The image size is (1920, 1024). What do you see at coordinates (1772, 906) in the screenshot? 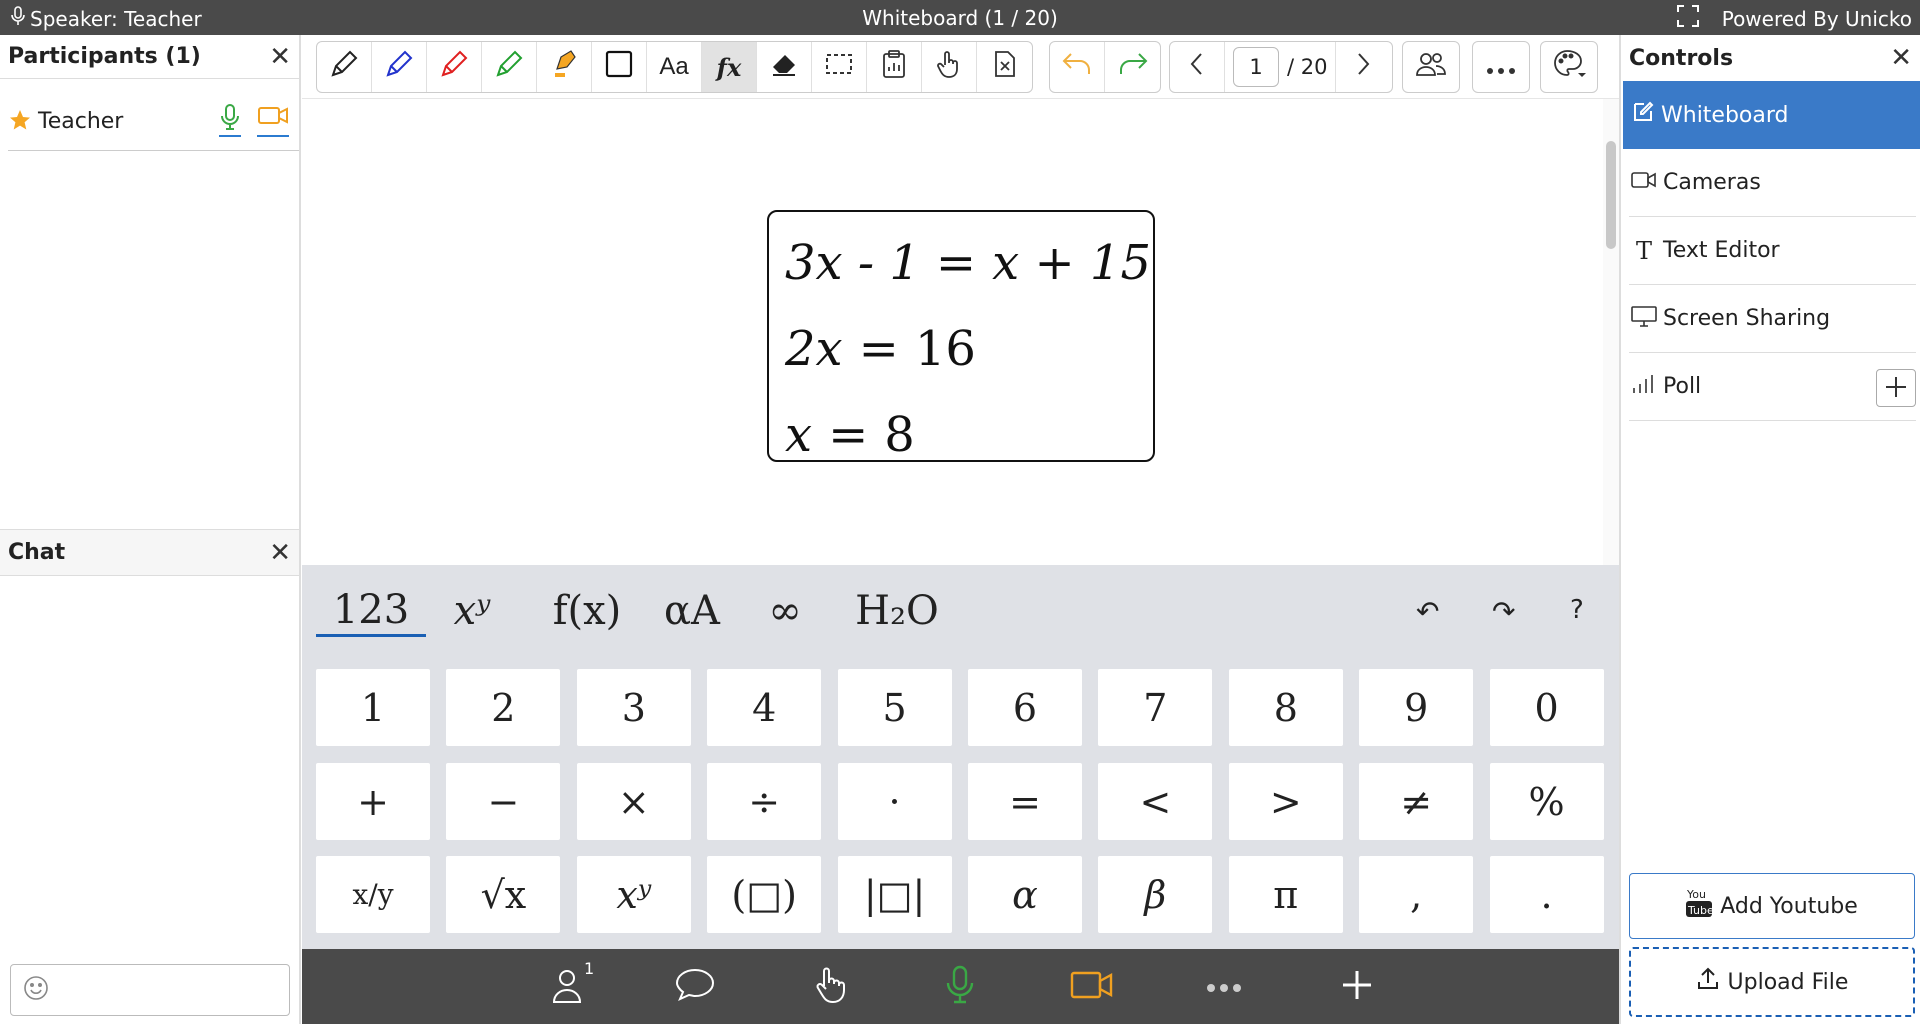
I see `add-youtube-button: You Tube Add Youtube` at bounding box center [1772, 906].